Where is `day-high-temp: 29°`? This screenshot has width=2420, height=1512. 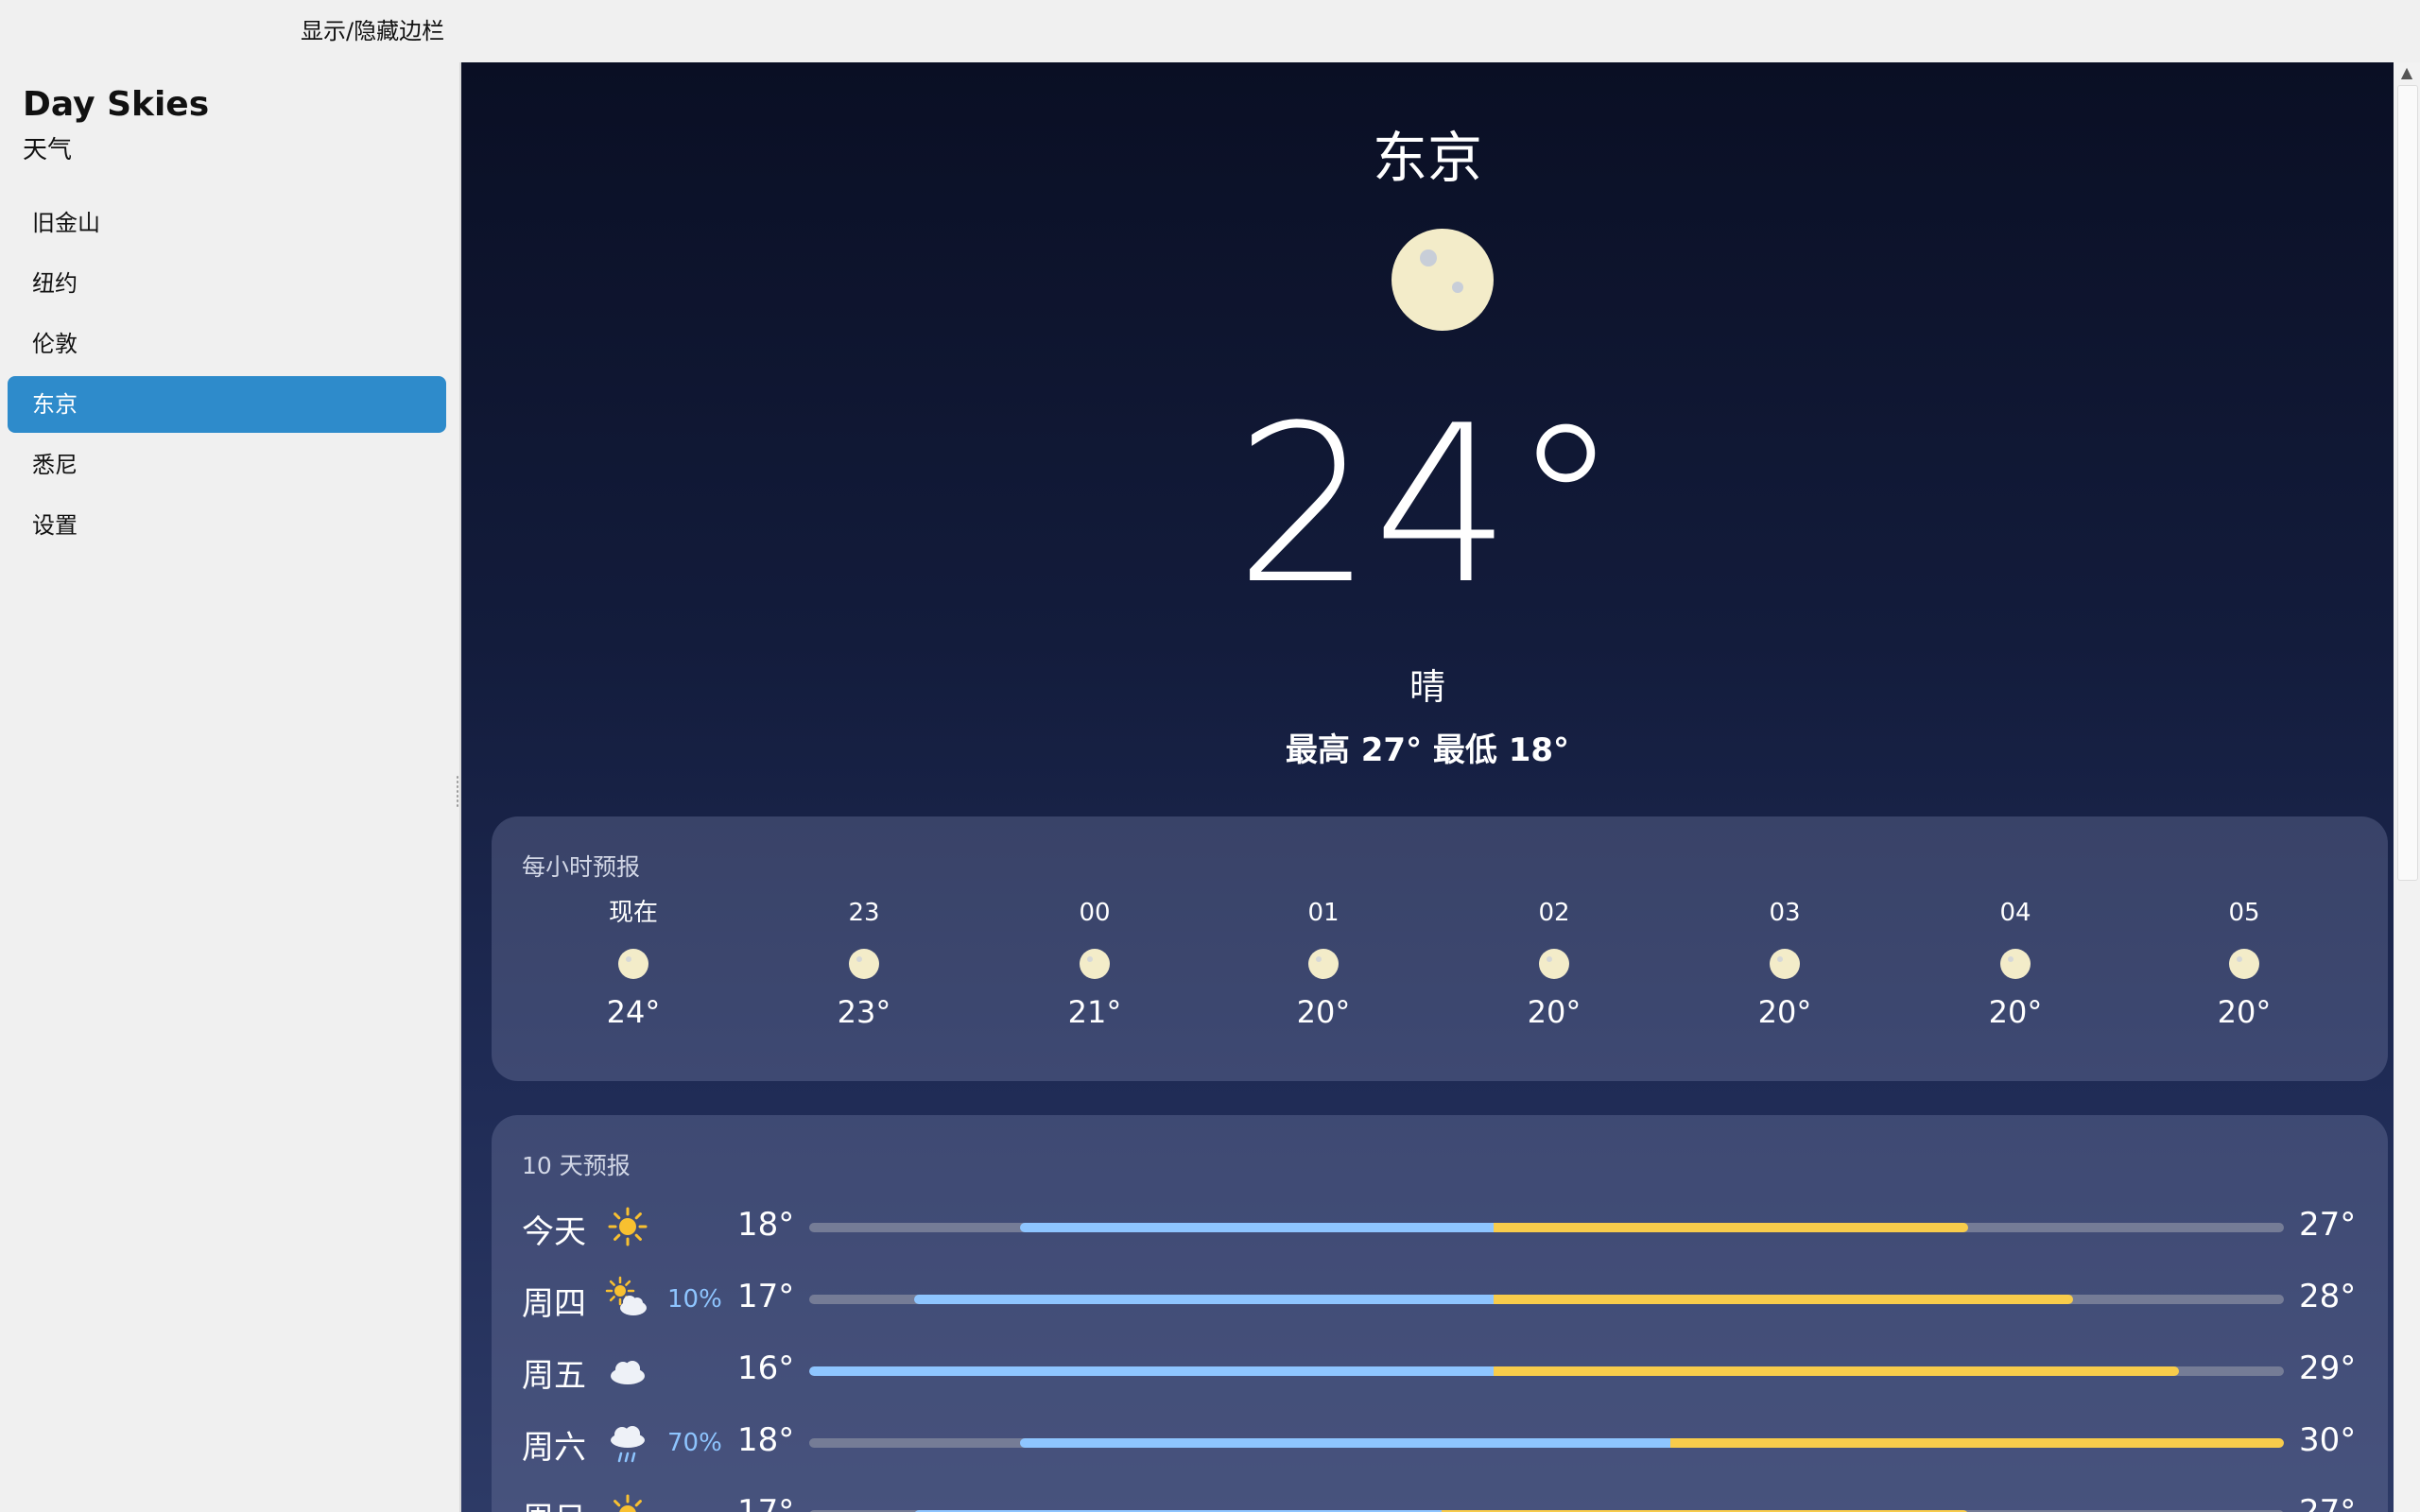
day-high-temp: 29° is located at coordinates (2328, 1368).